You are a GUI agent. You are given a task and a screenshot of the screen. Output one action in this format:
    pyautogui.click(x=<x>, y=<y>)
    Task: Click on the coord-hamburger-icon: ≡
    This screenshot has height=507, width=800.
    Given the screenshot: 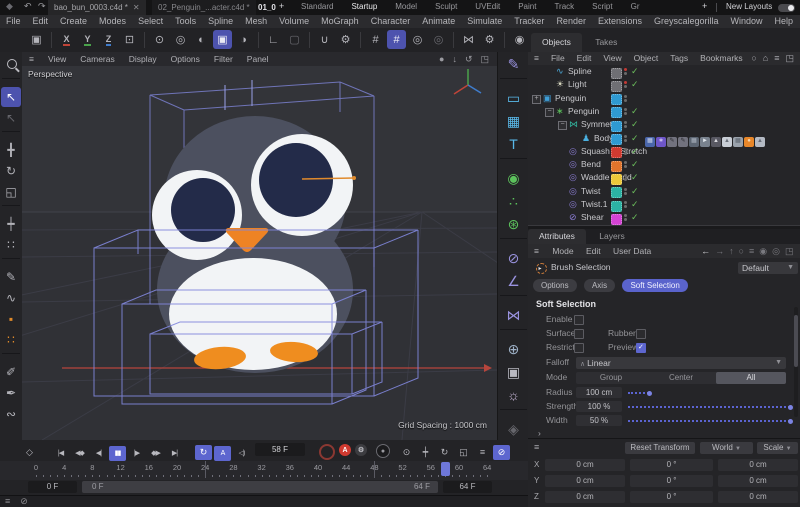 What is the action you would take?
    pyautogui.click(x=536, y=447)
    